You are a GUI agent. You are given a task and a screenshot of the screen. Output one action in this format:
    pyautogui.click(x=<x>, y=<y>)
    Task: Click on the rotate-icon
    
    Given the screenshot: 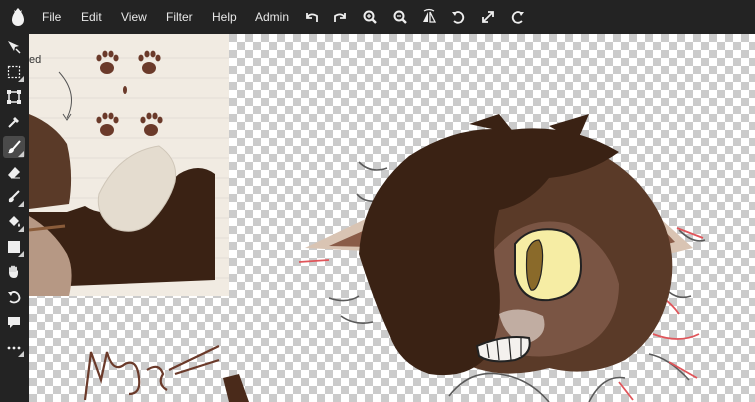 What is the action you would take?
    pyautogui.click(x=14, y=297)
    